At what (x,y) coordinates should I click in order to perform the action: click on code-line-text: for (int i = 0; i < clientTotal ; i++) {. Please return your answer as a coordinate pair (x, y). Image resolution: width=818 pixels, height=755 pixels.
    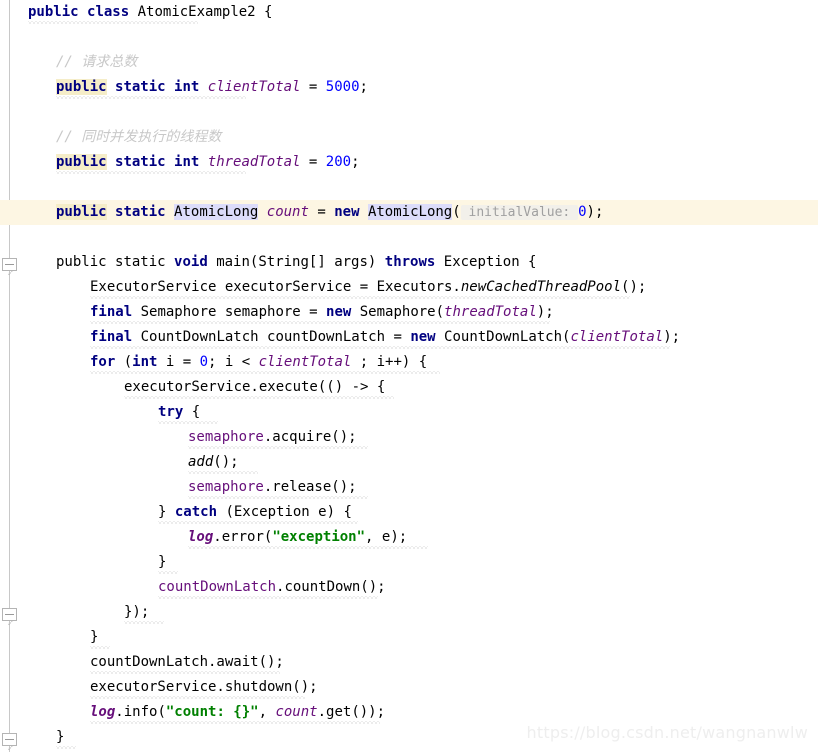
    Looking at the image, I should click on (227, 362).